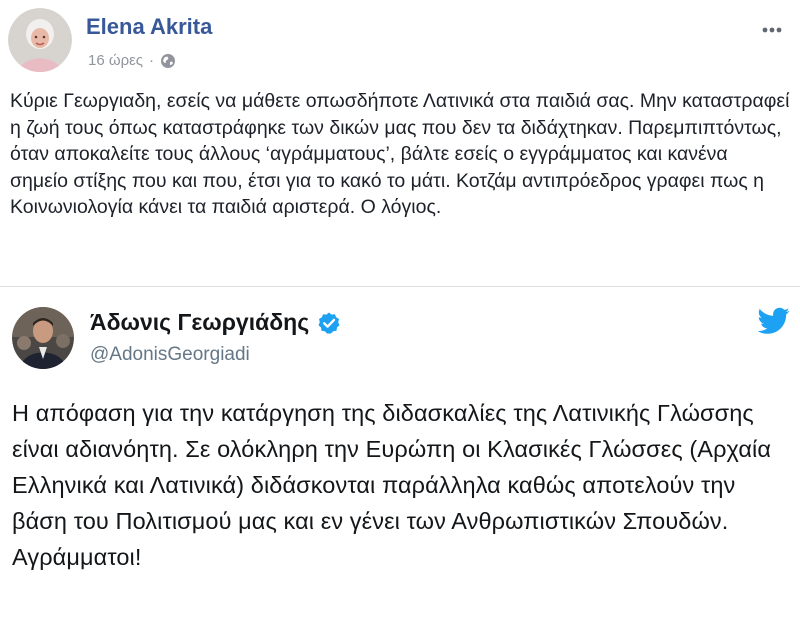 The height and width of the screenshot is (617, 800). Describe the element at coordinates (40, 40) in the screenshot. I see `author-avatar` at that location.